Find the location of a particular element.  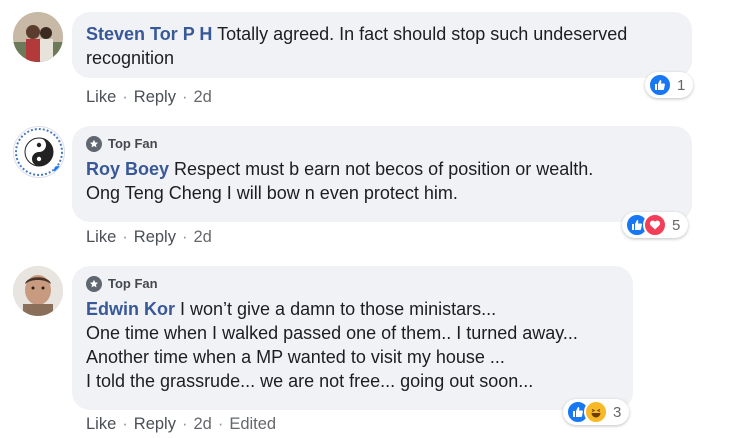

haha-reaction-icon is located at coordinates (596, 412).